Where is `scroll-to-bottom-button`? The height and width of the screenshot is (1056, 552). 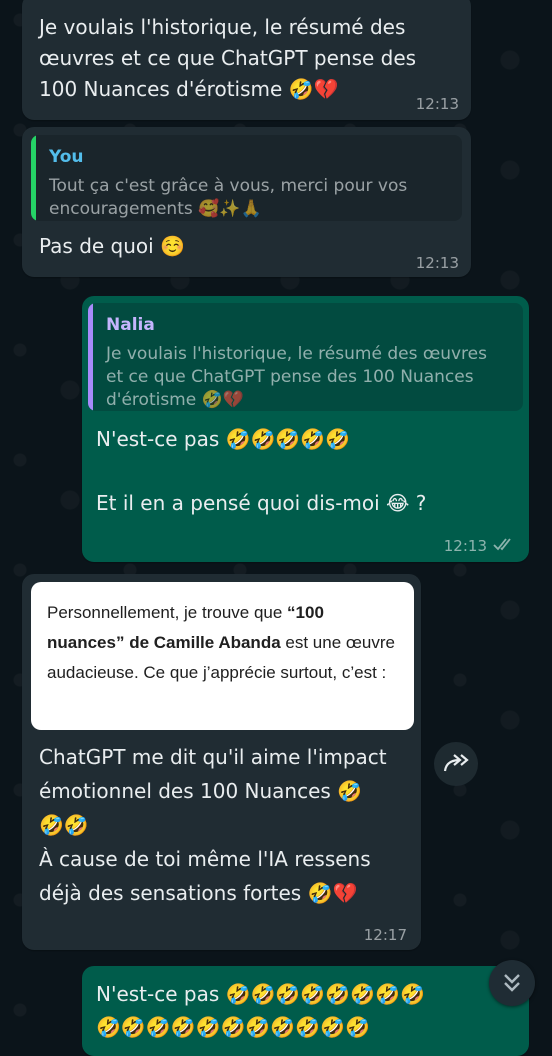 scroll-to-bottom-button is located at coordinates (512, 983).